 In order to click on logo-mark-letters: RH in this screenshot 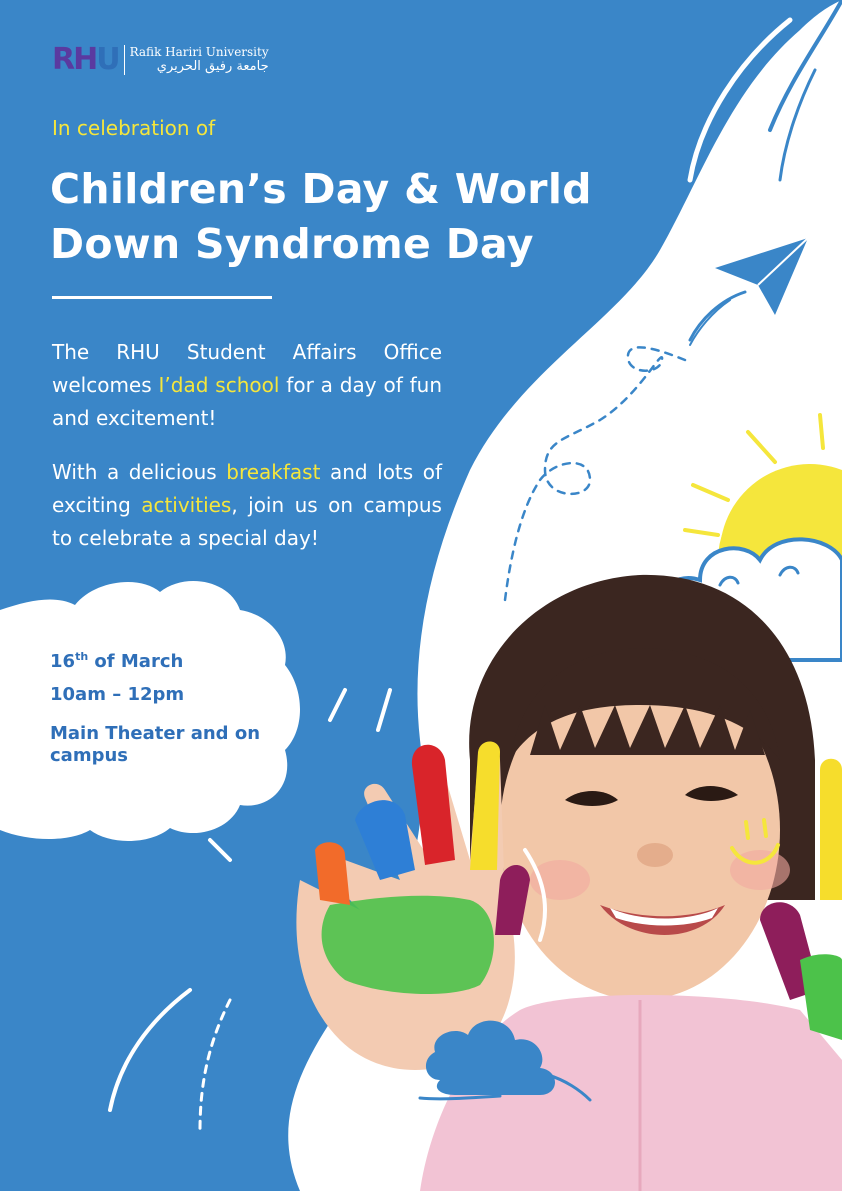, I will do `click(75, 59)`.